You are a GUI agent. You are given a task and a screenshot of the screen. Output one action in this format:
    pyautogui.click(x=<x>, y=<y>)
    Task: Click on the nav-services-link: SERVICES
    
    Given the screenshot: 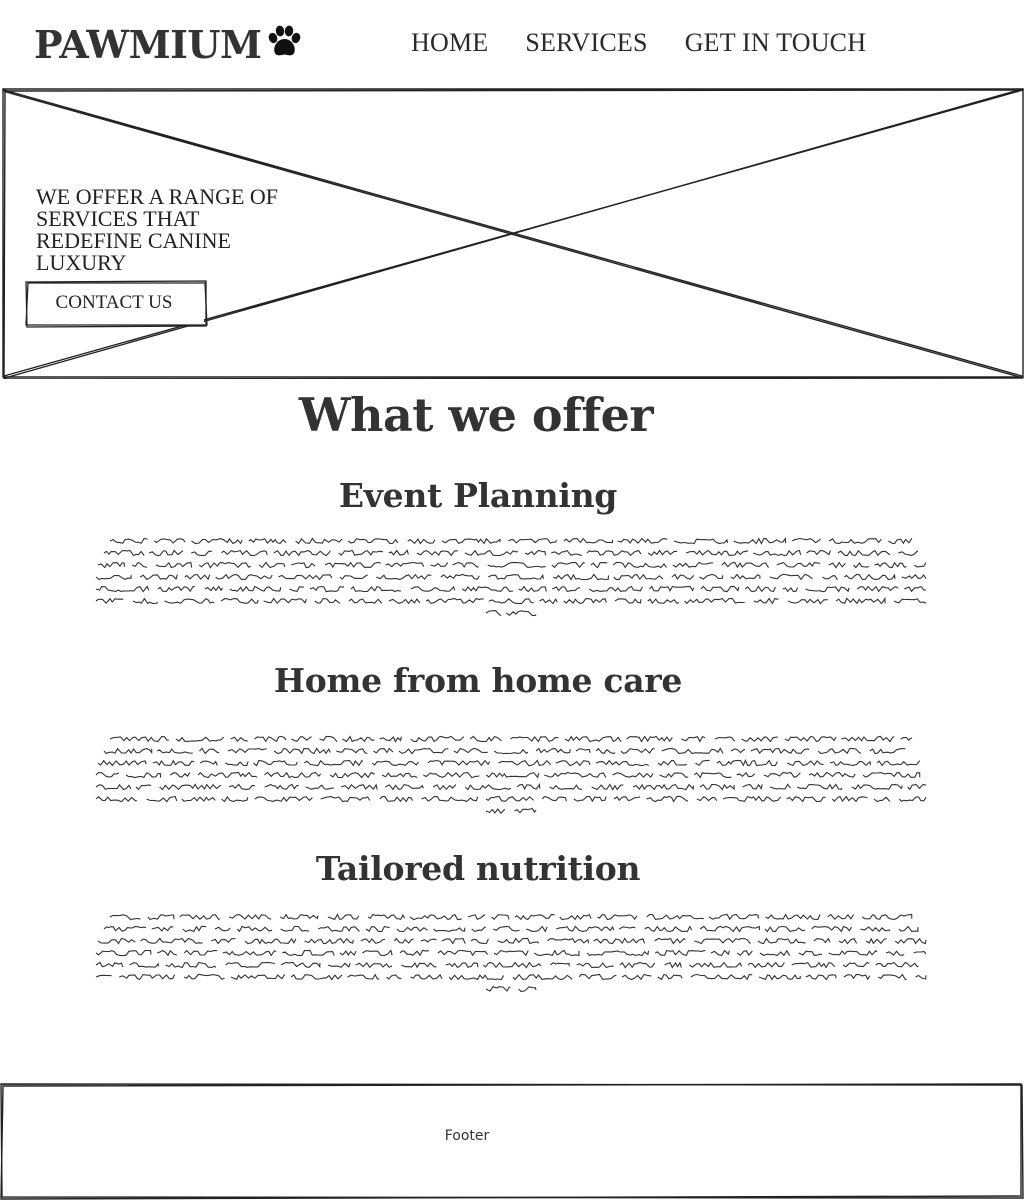 What is the action you would take?
    pyautogui.click(x=586, y=43)
    